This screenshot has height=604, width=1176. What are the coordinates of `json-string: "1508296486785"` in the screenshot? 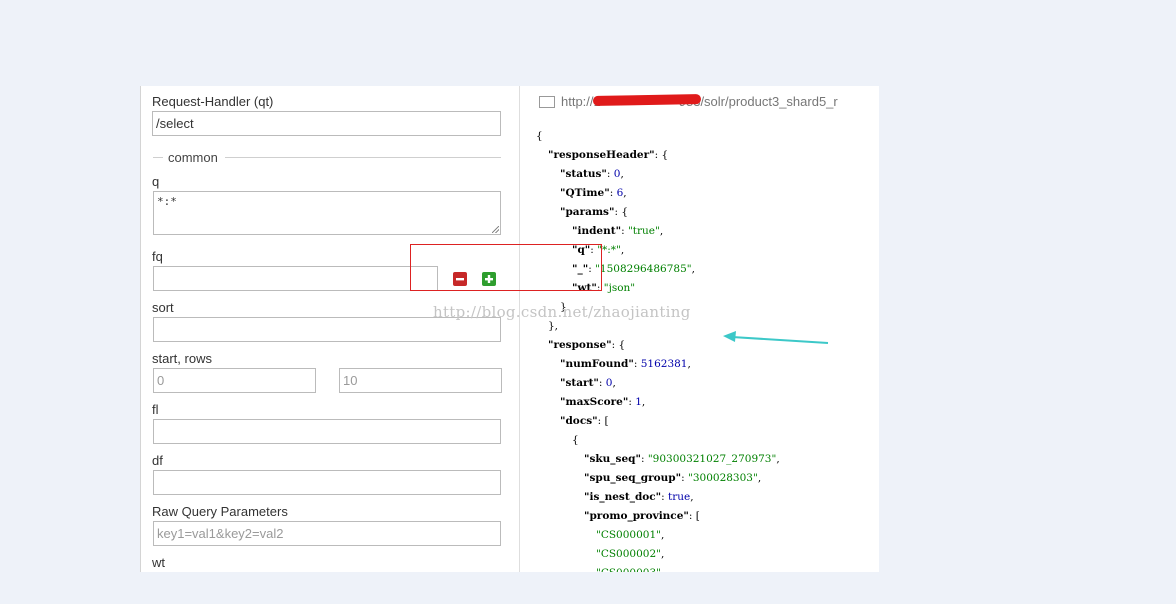 It's located at (643, 269).